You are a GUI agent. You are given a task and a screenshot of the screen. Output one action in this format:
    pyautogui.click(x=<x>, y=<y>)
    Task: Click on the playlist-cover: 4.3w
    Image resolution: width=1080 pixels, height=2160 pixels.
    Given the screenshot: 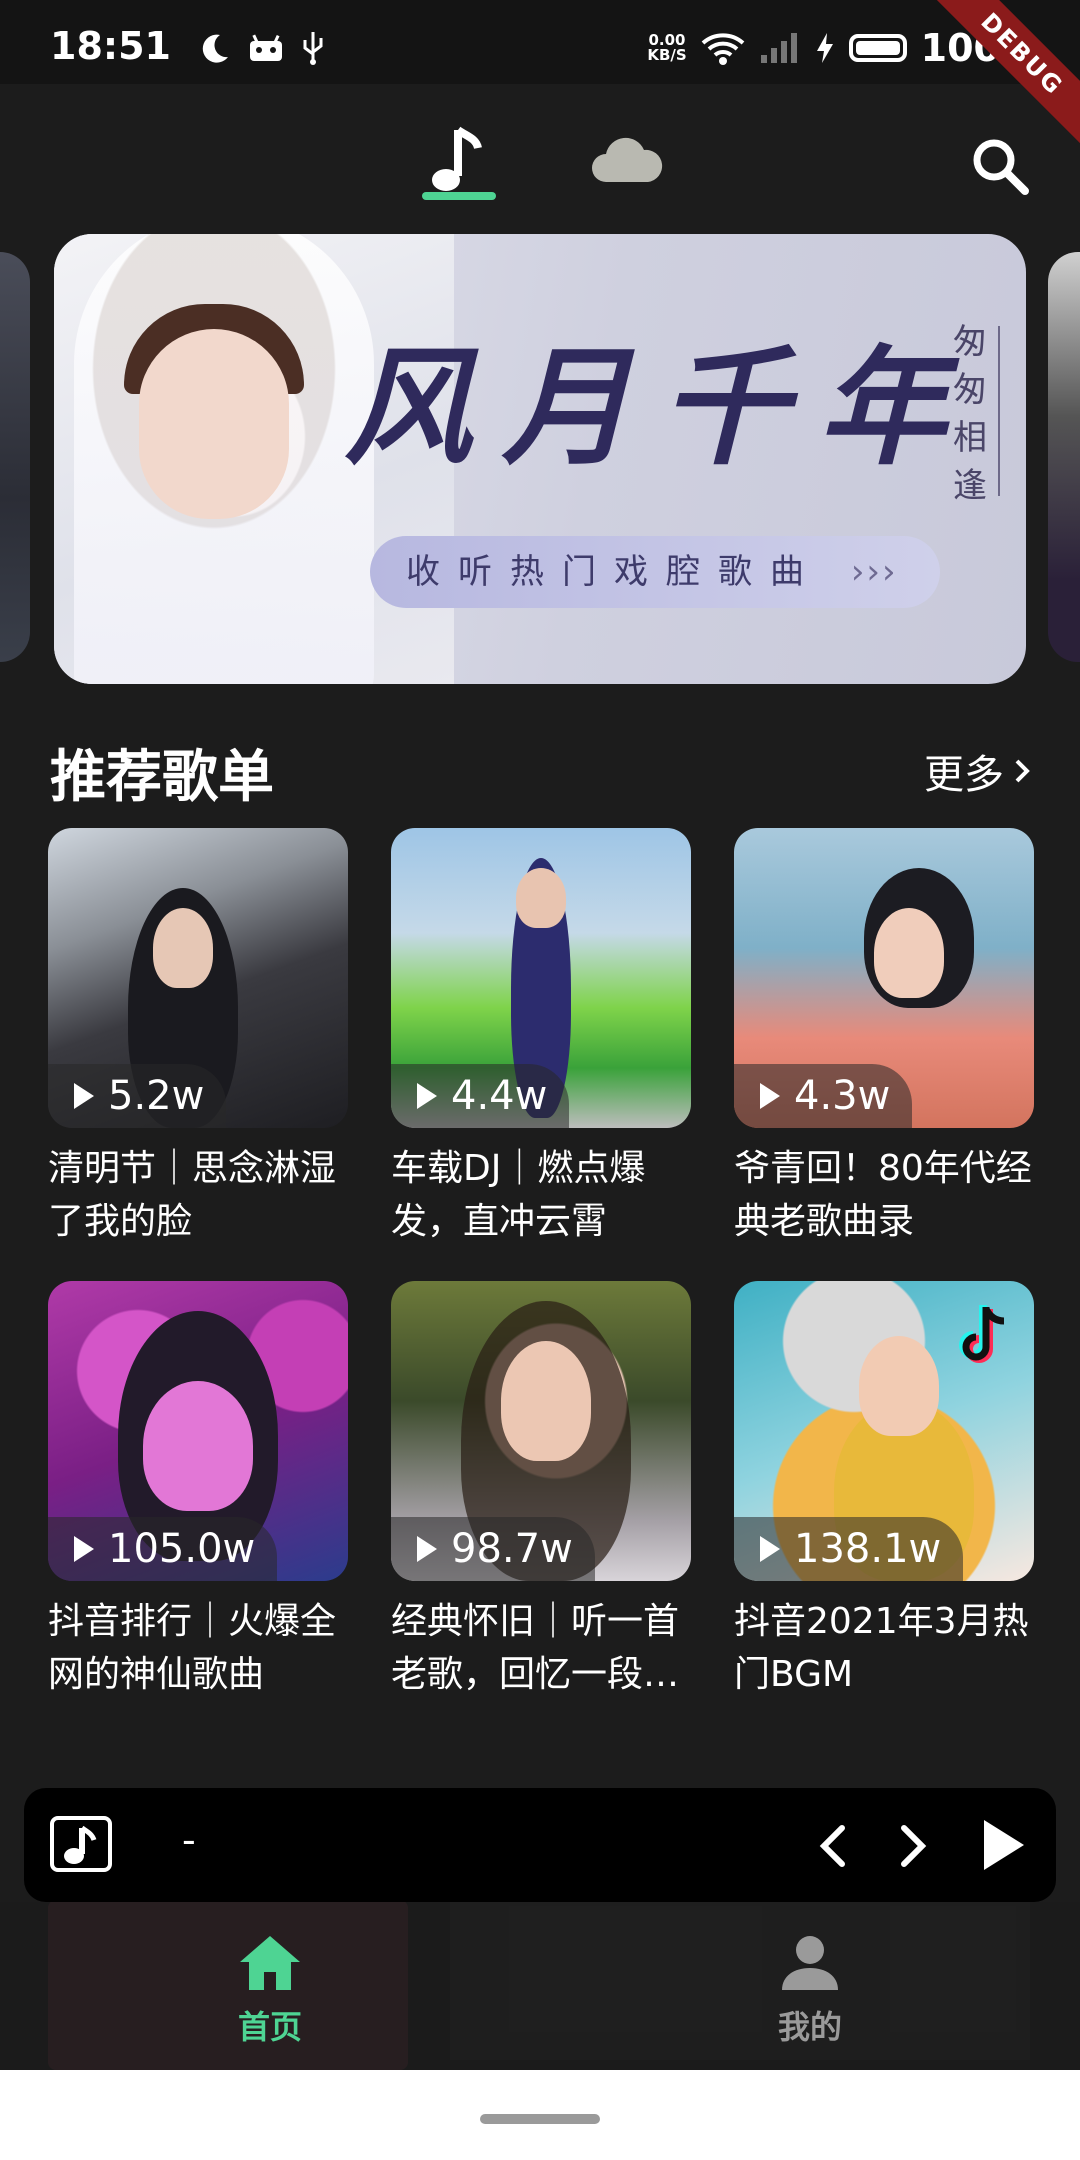 What is the action you would take?
    pyautogui.click(x=884, y=978)
    